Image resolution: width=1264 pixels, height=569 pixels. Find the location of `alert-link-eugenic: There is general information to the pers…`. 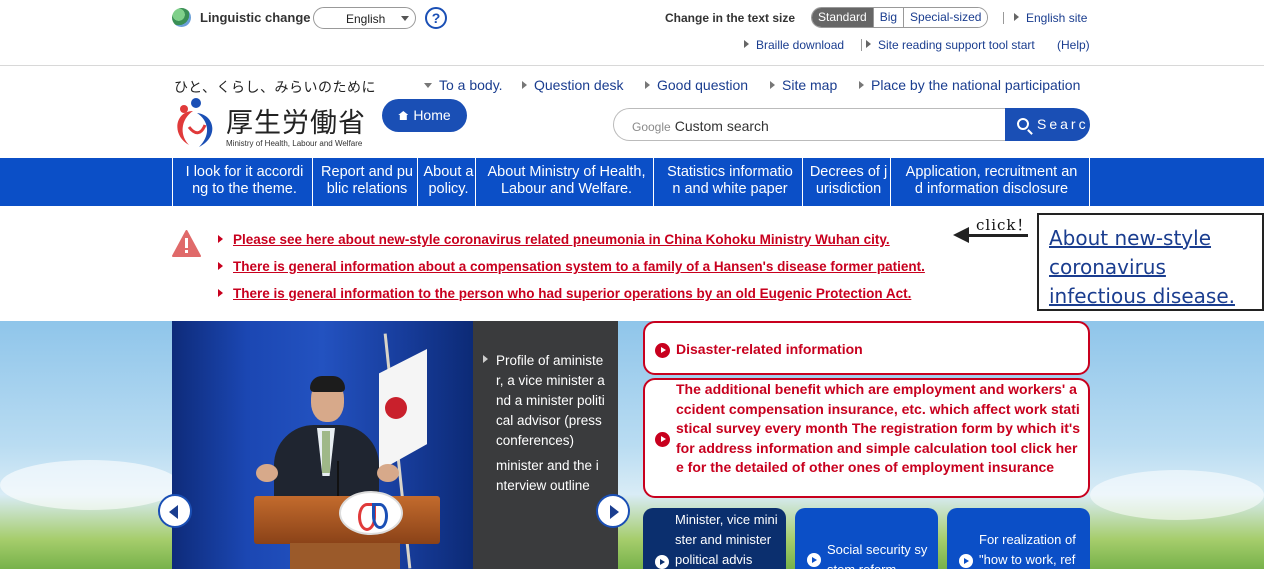

alert-link-eugenic: There is general information to the pers… is located at coordinates (564, 293).